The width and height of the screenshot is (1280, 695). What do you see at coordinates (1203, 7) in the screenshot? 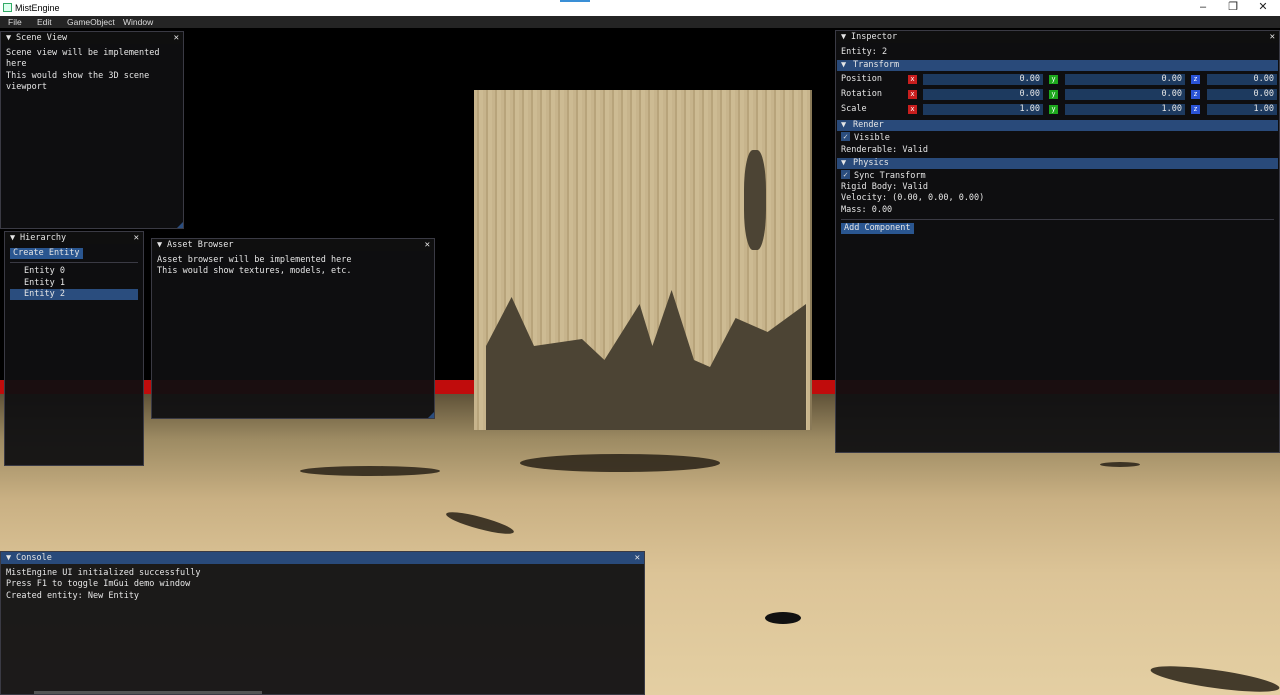
I see `minimize-button: –` at bounding box center [1203, 7].